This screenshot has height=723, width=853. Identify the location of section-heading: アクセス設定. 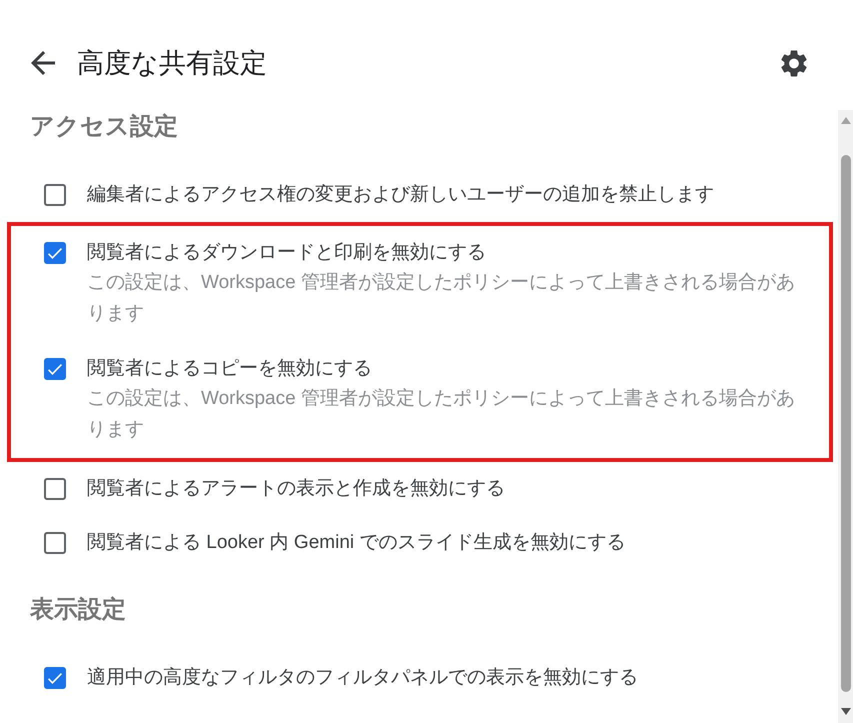
(104, 127).